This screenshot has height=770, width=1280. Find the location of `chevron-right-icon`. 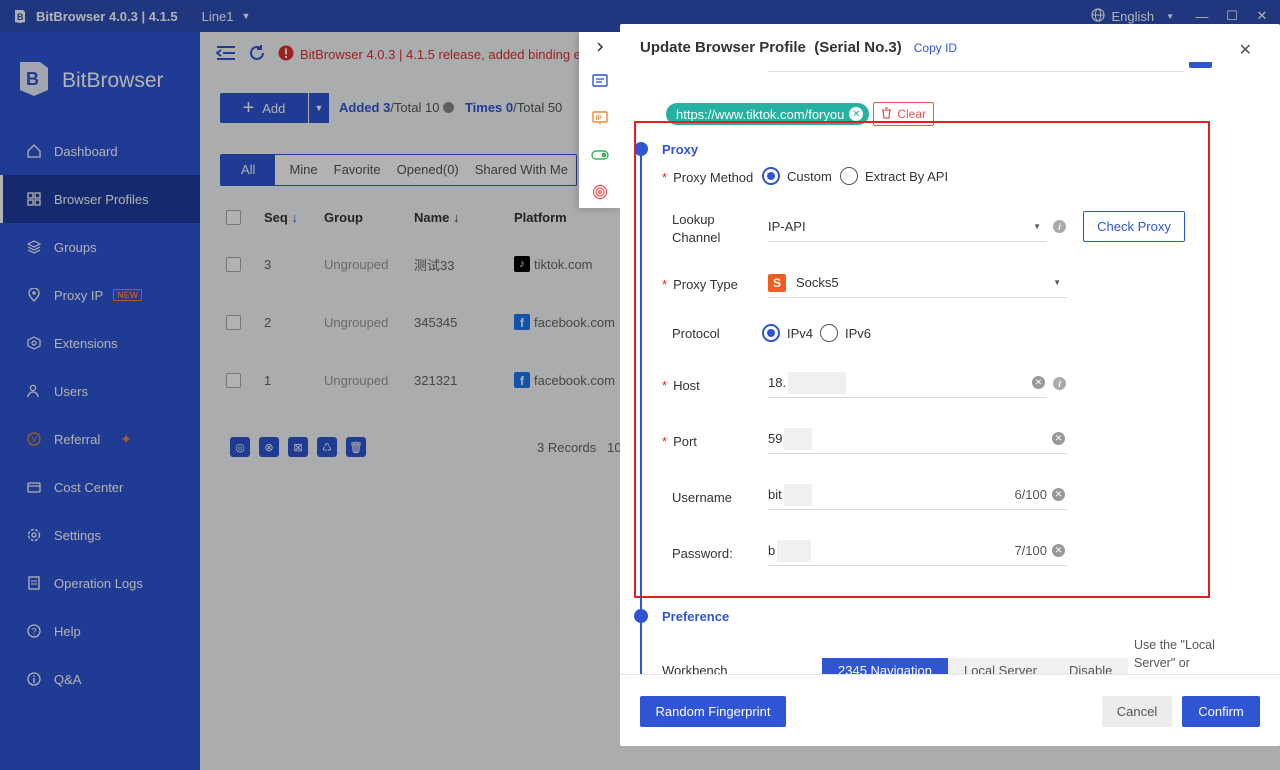

chevron-right-icon is located at coordinates (599, 47).